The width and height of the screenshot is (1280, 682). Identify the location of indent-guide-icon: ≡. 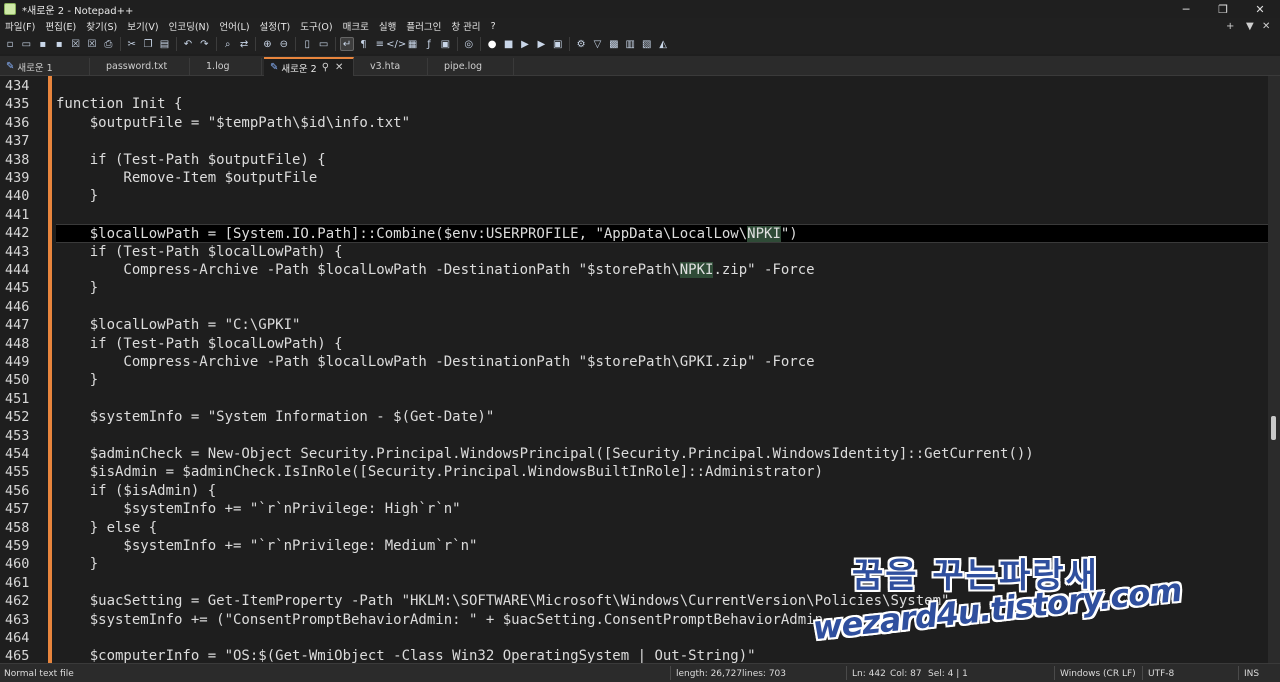
(380, 44).